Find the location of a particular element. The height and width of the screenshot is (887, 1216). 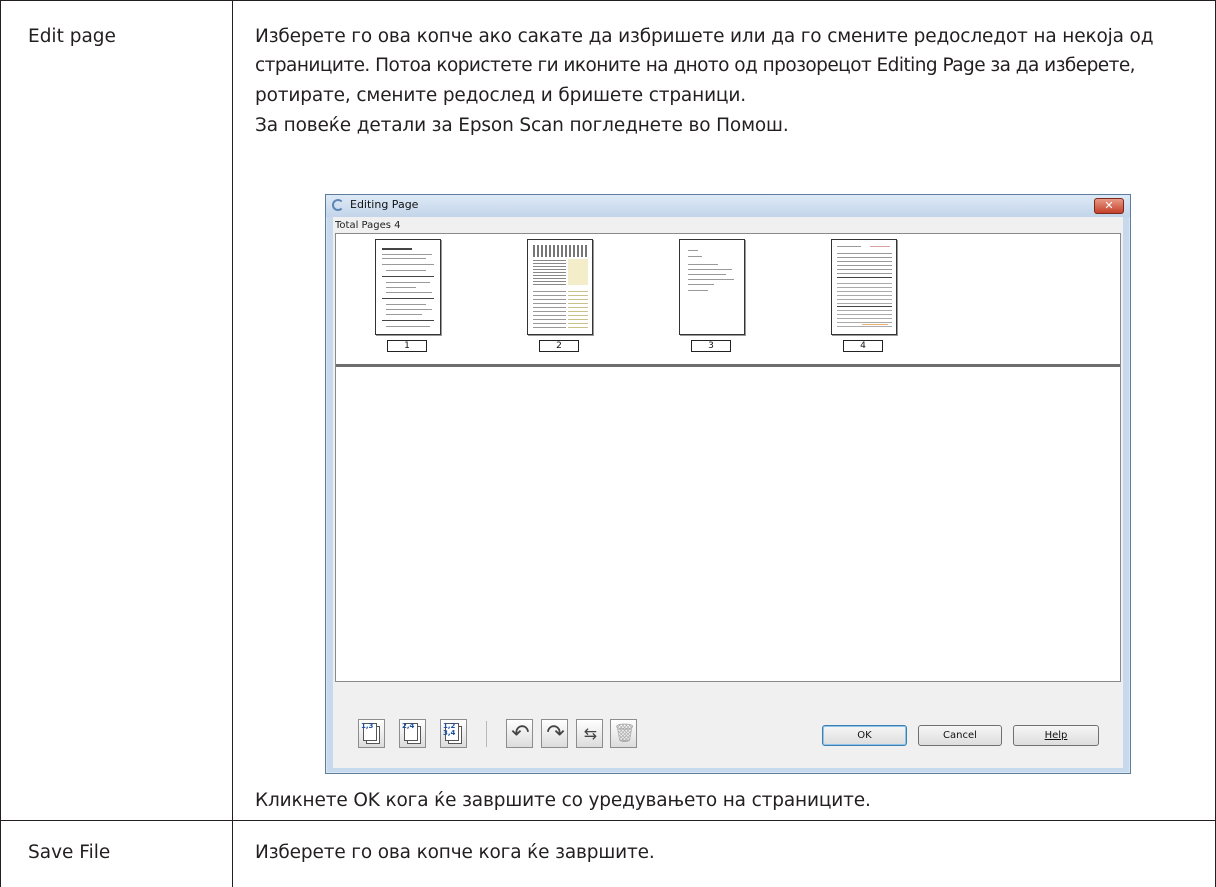

help-button: Help is located at coordinates (1056, 735).